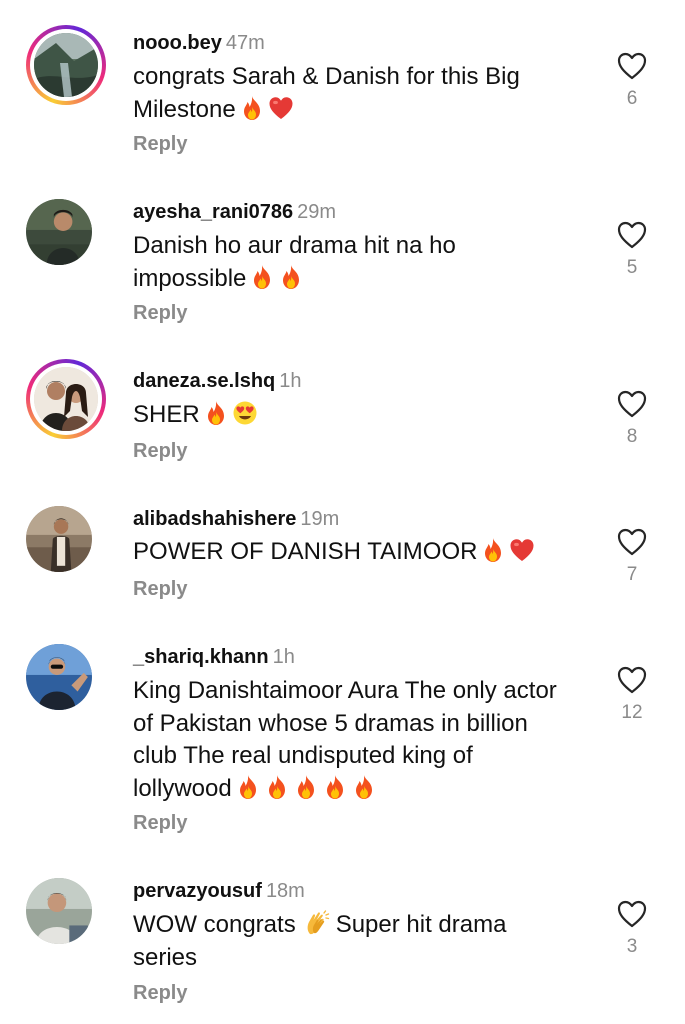  I want to click on like-control: 8, so click(632, 419).